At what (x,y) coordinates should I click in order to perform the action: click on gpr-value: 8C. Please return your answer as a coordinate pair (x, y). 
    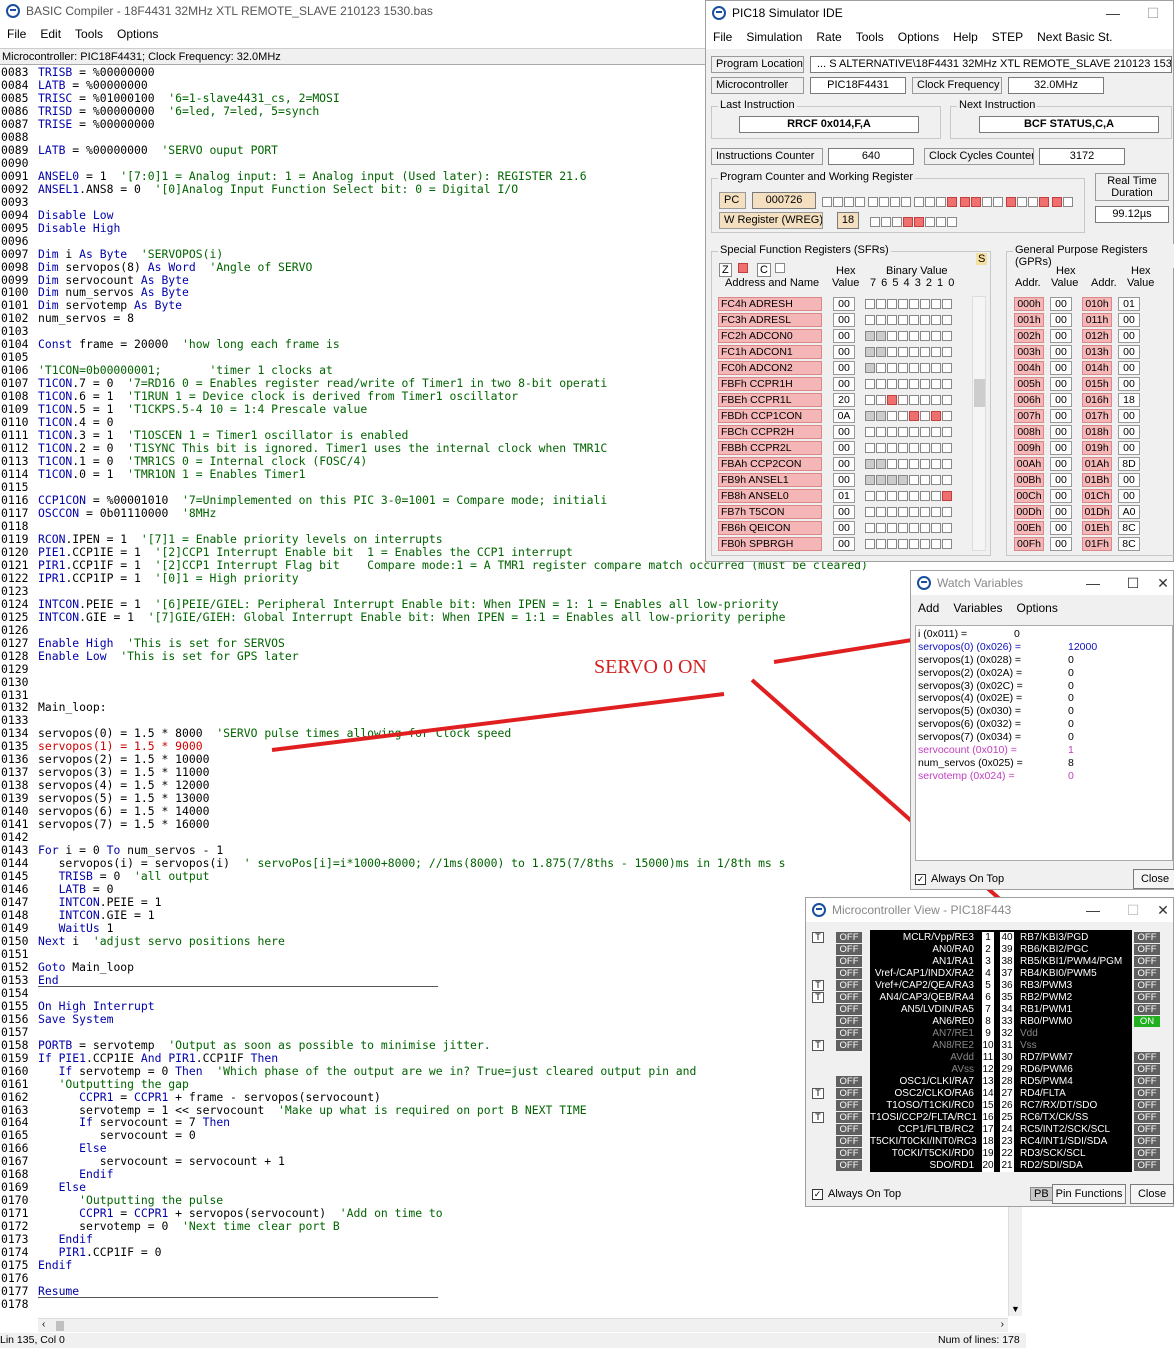
    Looking at the image, I should click on (1129, 544).